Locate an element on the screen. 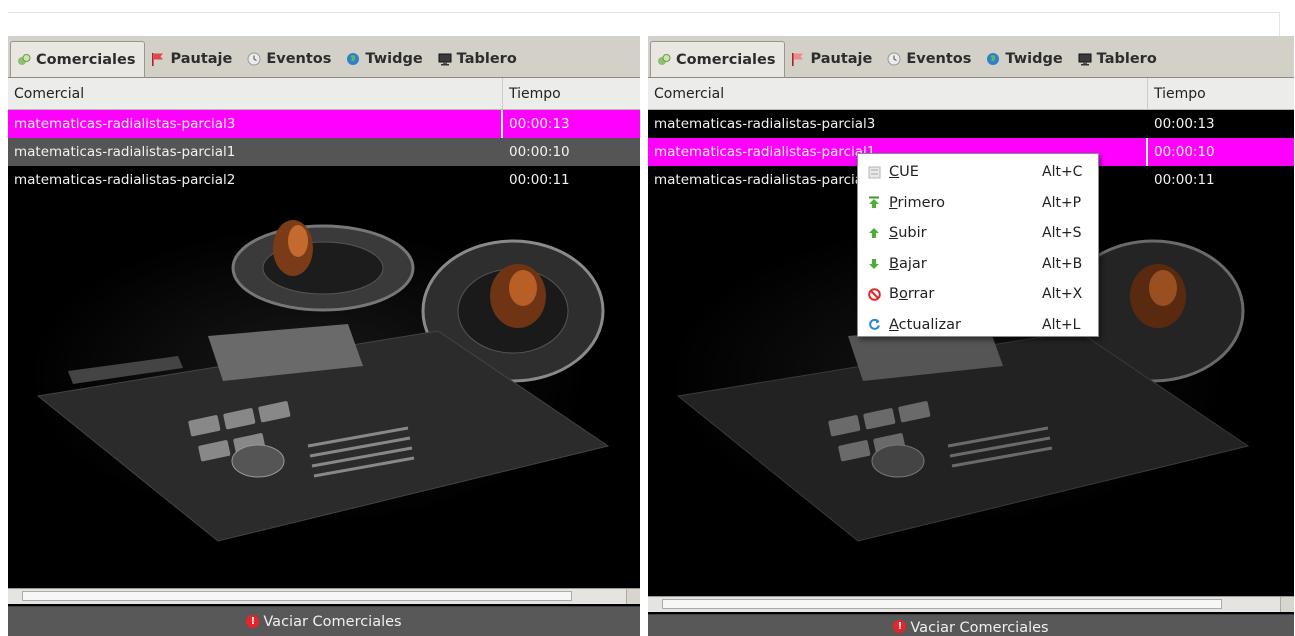 The width and height of the screenshot is (1295, 636). menu-item-cue: CUE Alt+C is located at coordinates (978, 172).